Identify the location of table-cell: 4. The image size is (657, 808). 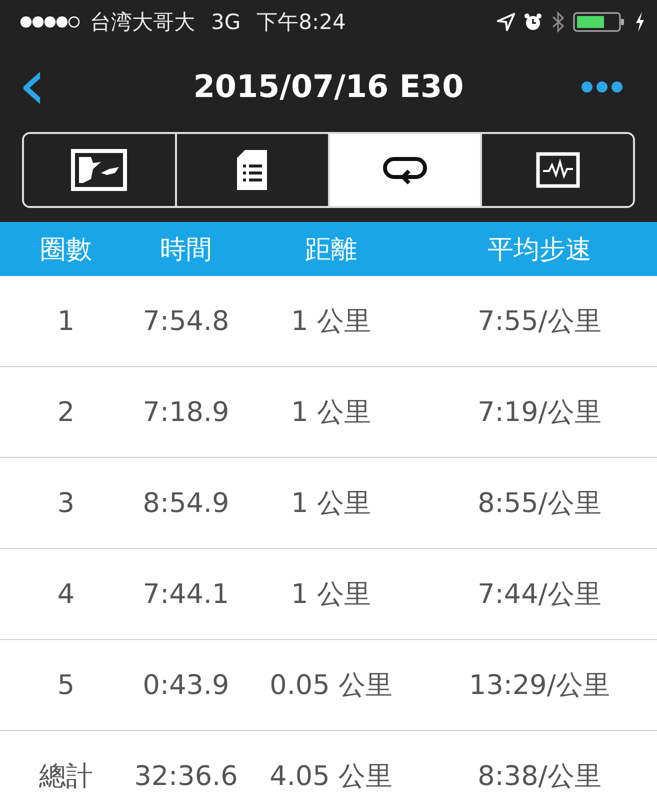
(66, 594).